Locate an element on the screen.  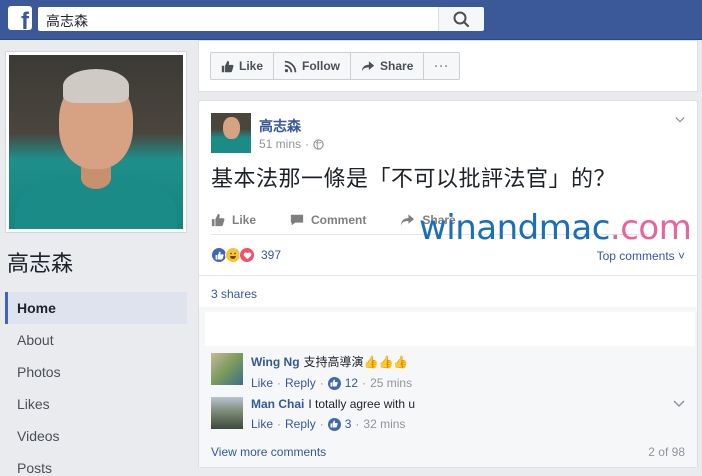
reactions-summary: 397 is located at coordinates (246, 255).